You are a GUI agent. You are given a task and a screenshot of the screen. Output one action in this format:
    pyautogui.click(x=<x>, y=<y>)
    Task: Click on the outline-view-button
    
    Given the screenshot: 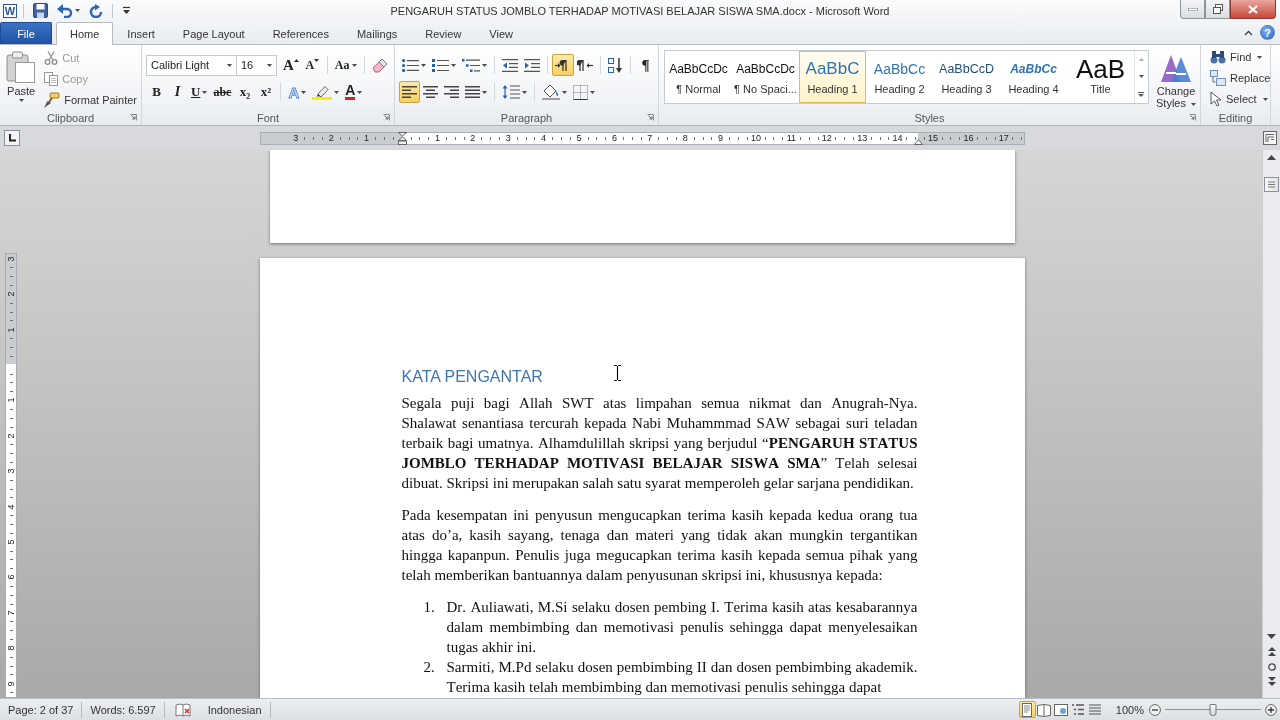 What is the action you would take?
    pyautogui.click(x=1078, y=709)
    